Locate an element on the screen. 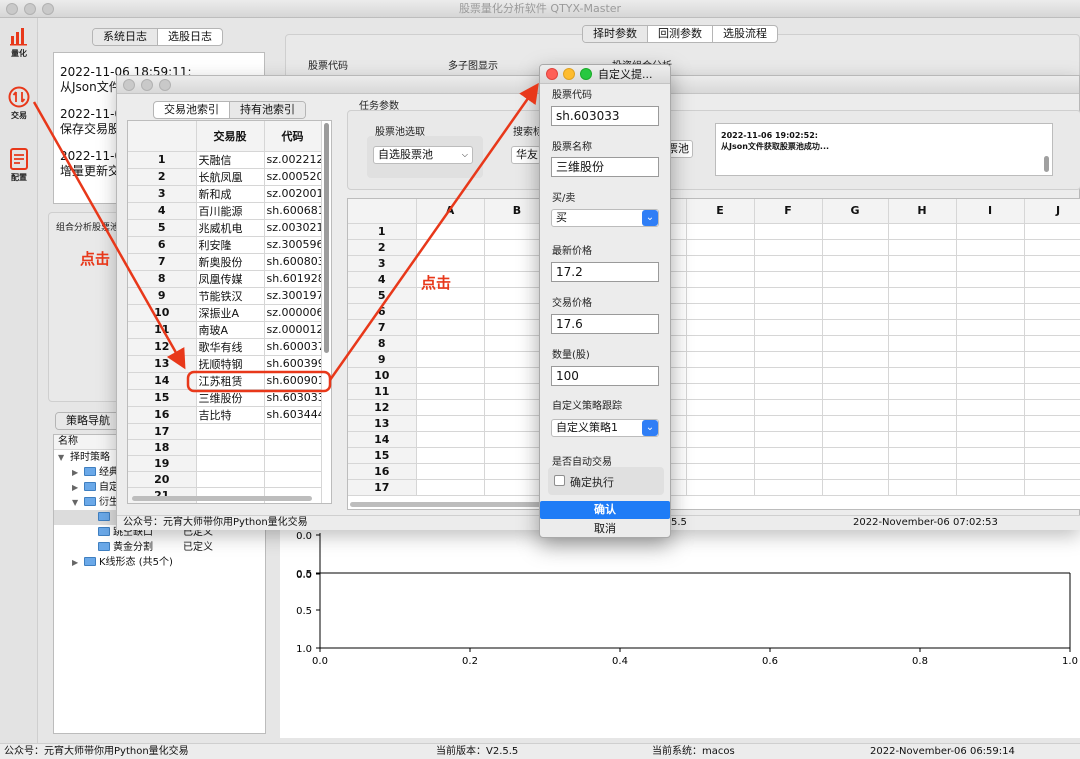 This screenshot has width=1080, height=759. annotation-arrow-right is located at coordinates (433, 231).